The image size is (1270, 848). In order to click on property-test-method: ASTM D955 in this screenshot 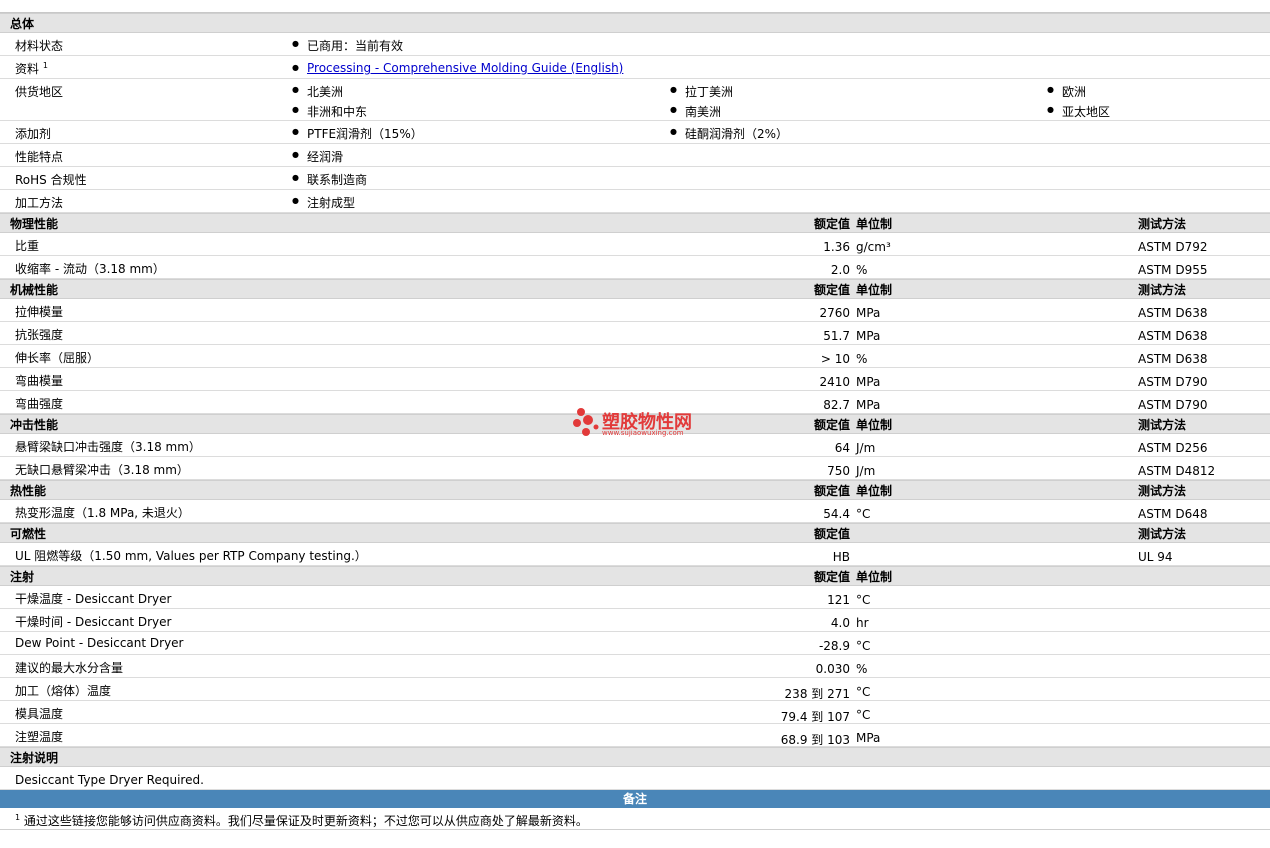, I will do `click(1173, 270)`.